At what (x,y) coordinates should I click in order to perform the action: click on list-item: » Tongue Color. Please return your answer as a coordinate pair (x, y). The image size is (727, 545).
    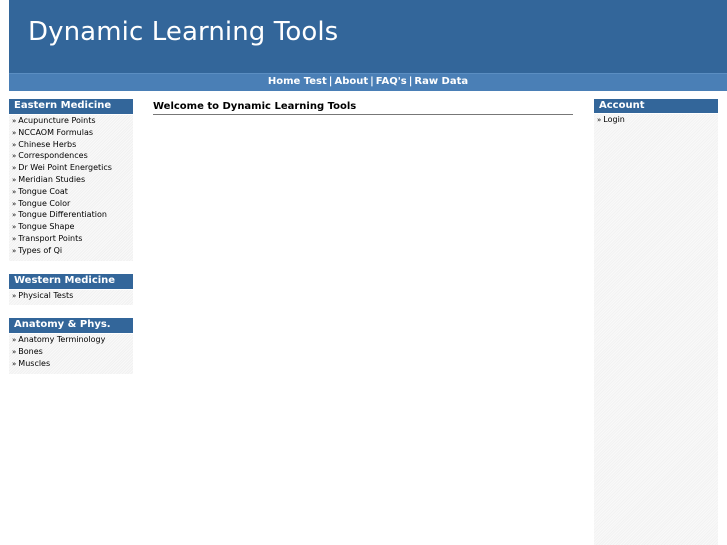
    Looking at the image, I should click on (71, 204).